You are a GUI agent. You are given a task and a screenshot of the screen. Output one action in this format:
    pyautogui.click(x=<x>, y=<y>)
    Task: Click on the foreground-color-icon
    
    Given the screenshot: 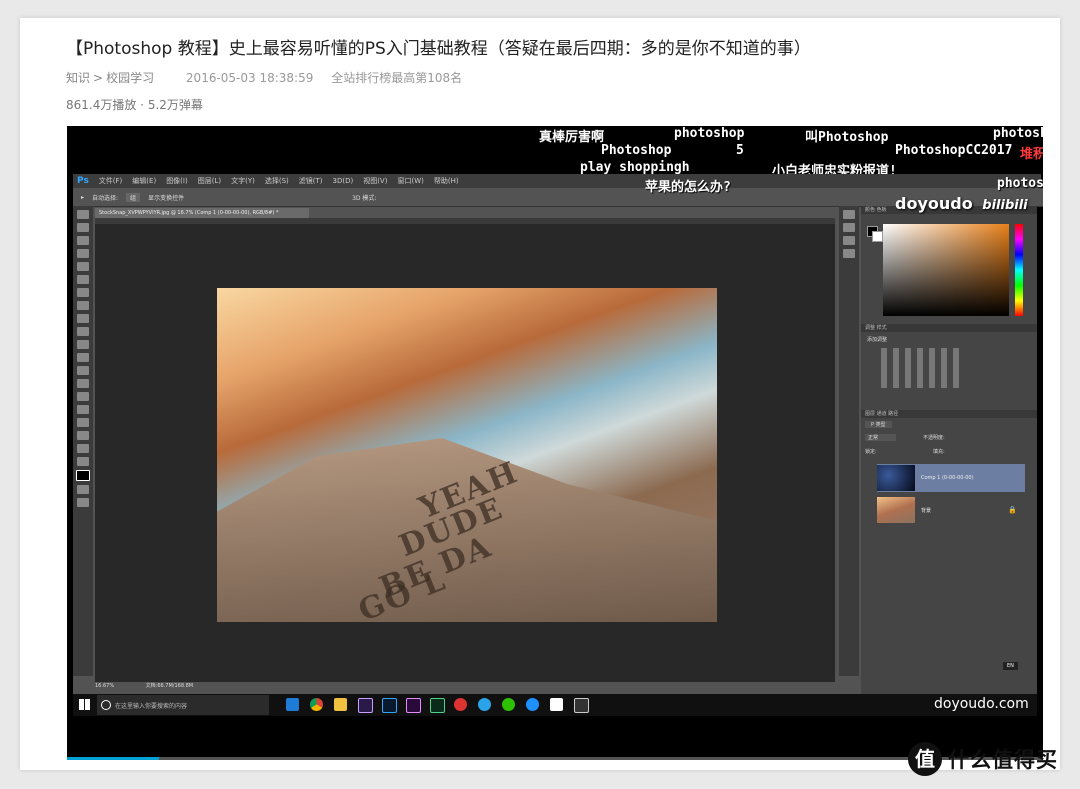 What is the action you would take?
    pyautogui.click(x=83, y=475)
    